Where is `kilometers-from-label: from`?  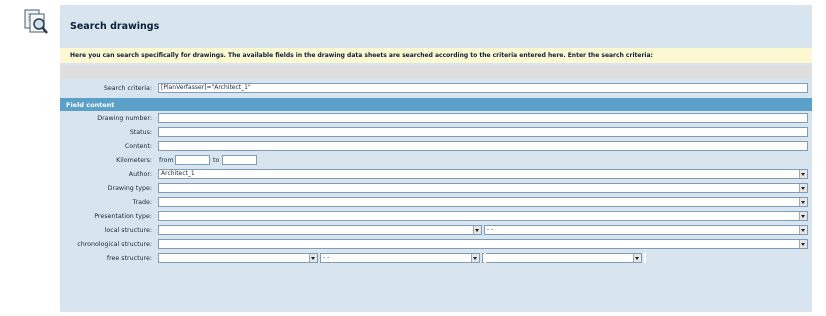 kilometers-from-label: from is located at coordinates (166, 160).